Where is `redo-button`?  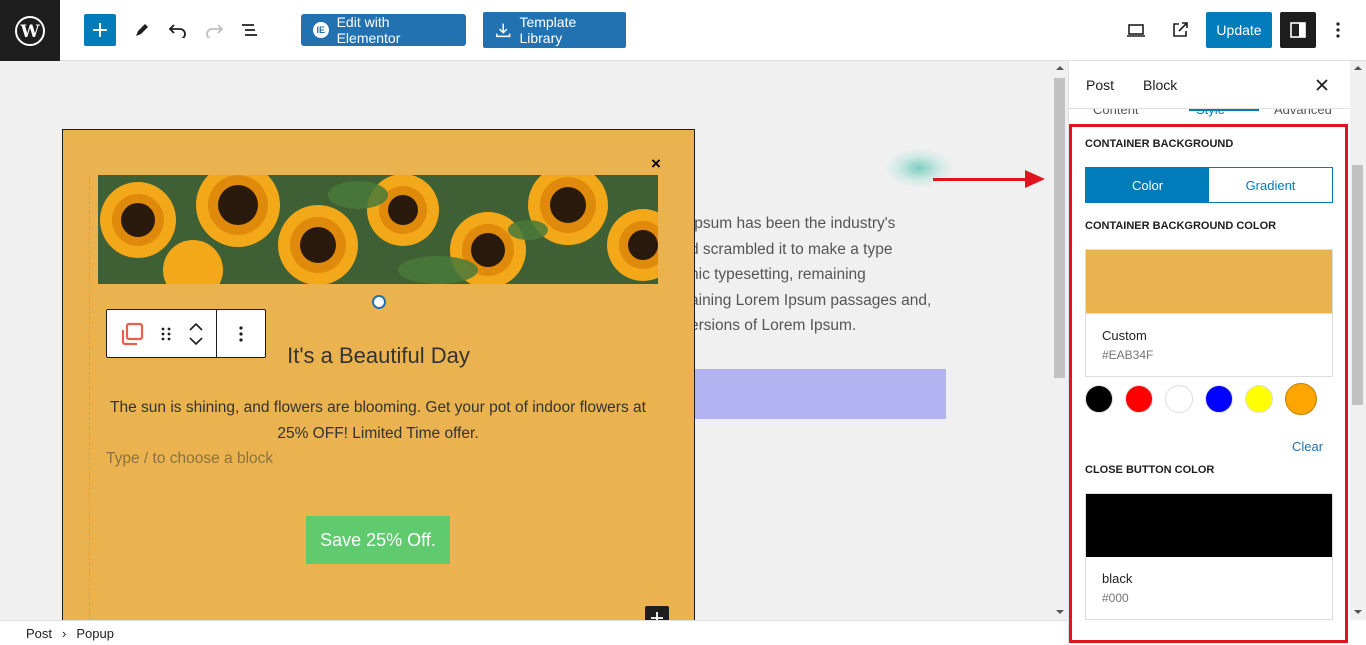
redo-button is located at coordinates (214, 30).